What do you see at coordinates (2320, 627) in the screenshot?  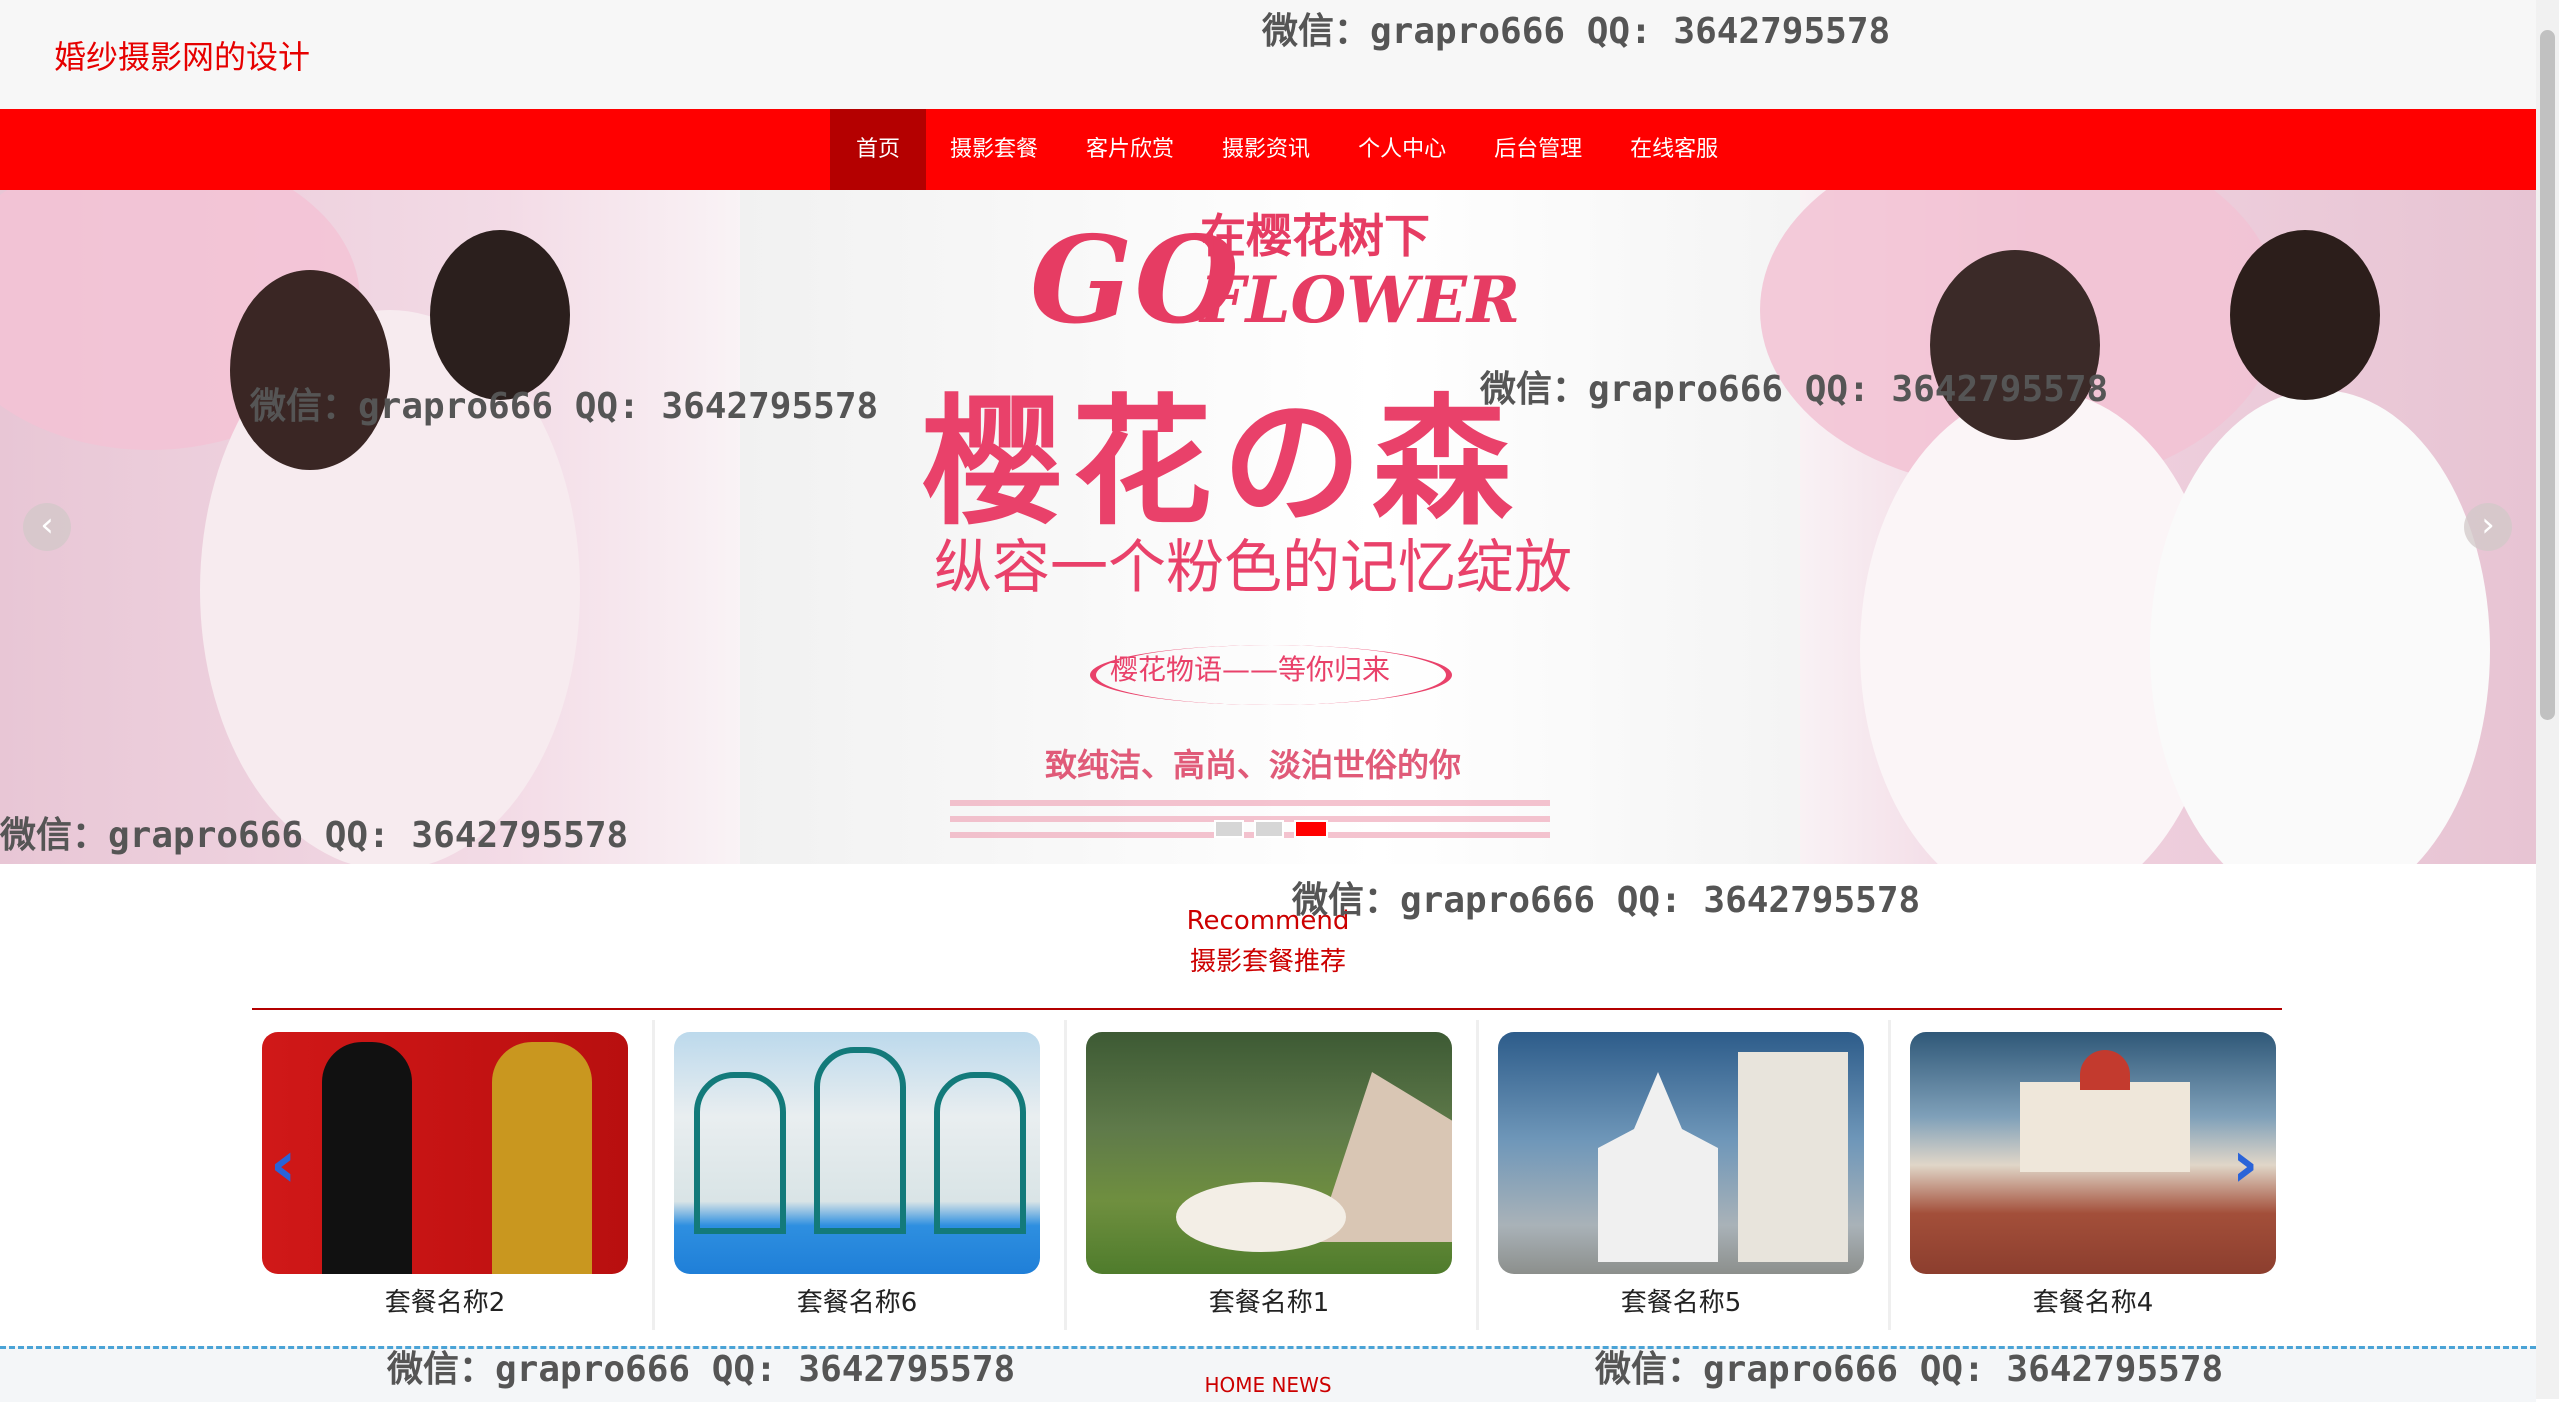 I see `couple-right-groom` at bounding box center [2320, 627].